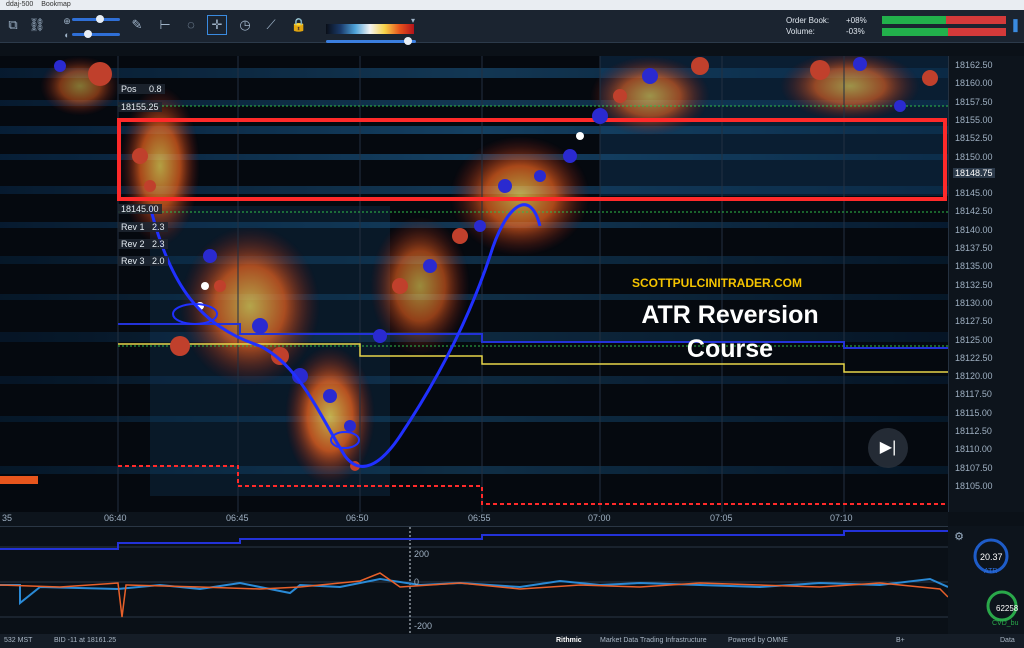 Image resolution: width=1024 pixels, height=648 pixels. What do you see at coordinates (1007, 608) in the screenshot?
I see `cvd-value: 62258` at bounding box center [1007, 608].